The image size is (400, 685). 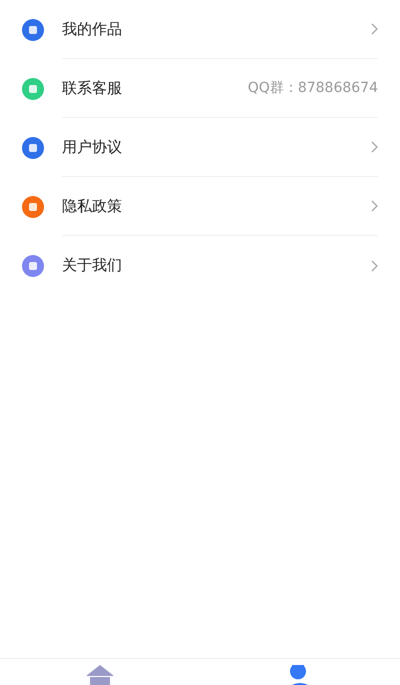 What do you see at coordinates (200, 29) in the screenshot?
I see `menu-item: 我的作品` at bounding box center [200, 29].